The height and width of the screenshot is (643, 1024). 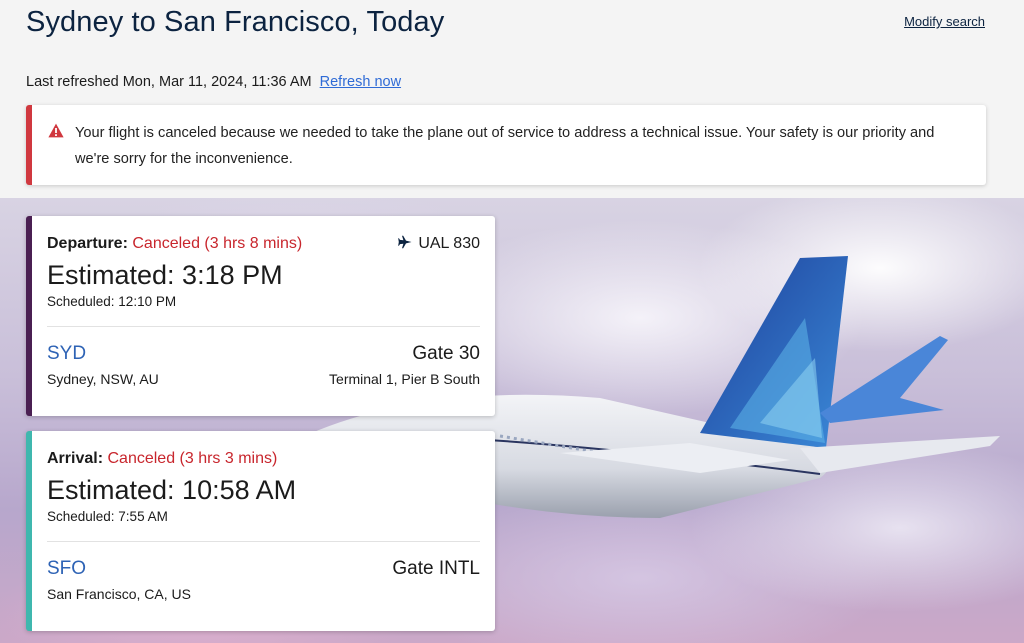 I want to click on departure-scheduled: Scheduled: 12:10 PM, so click(x=112, y=301).